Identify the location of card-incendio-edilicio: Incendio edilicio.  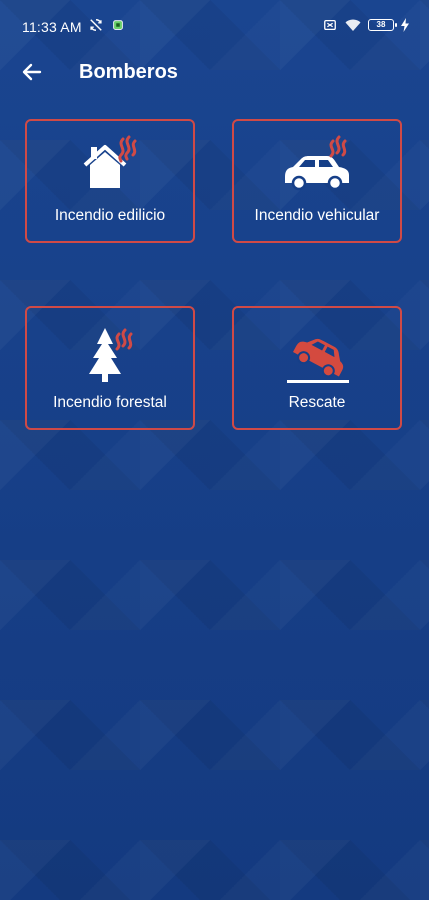
(110, 181).